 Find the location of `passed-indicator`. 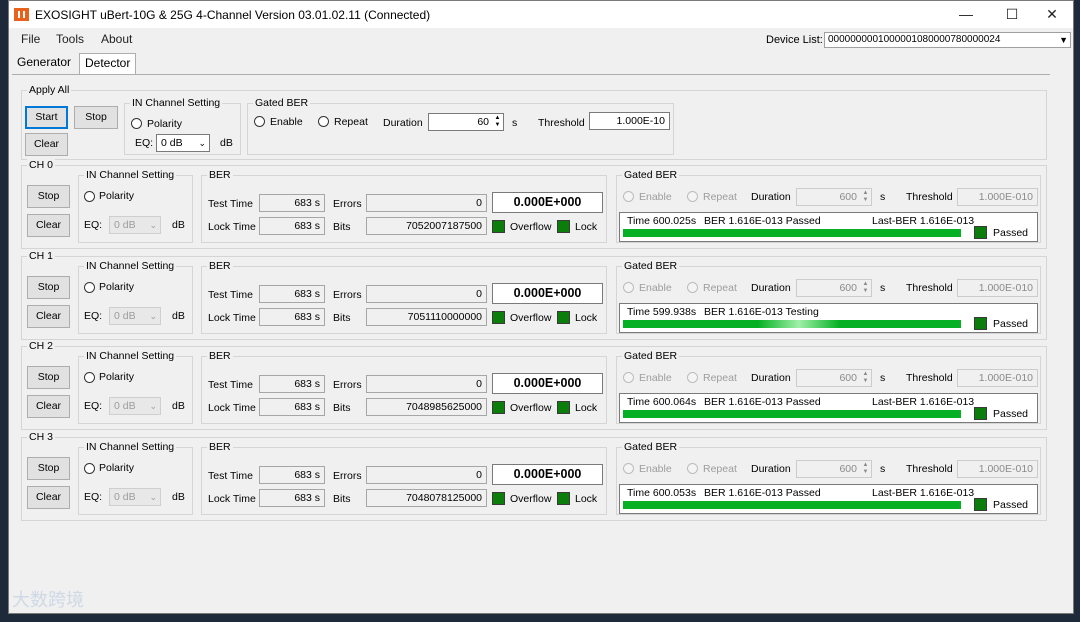

passed-indicator is located at coordinates (980, 504).